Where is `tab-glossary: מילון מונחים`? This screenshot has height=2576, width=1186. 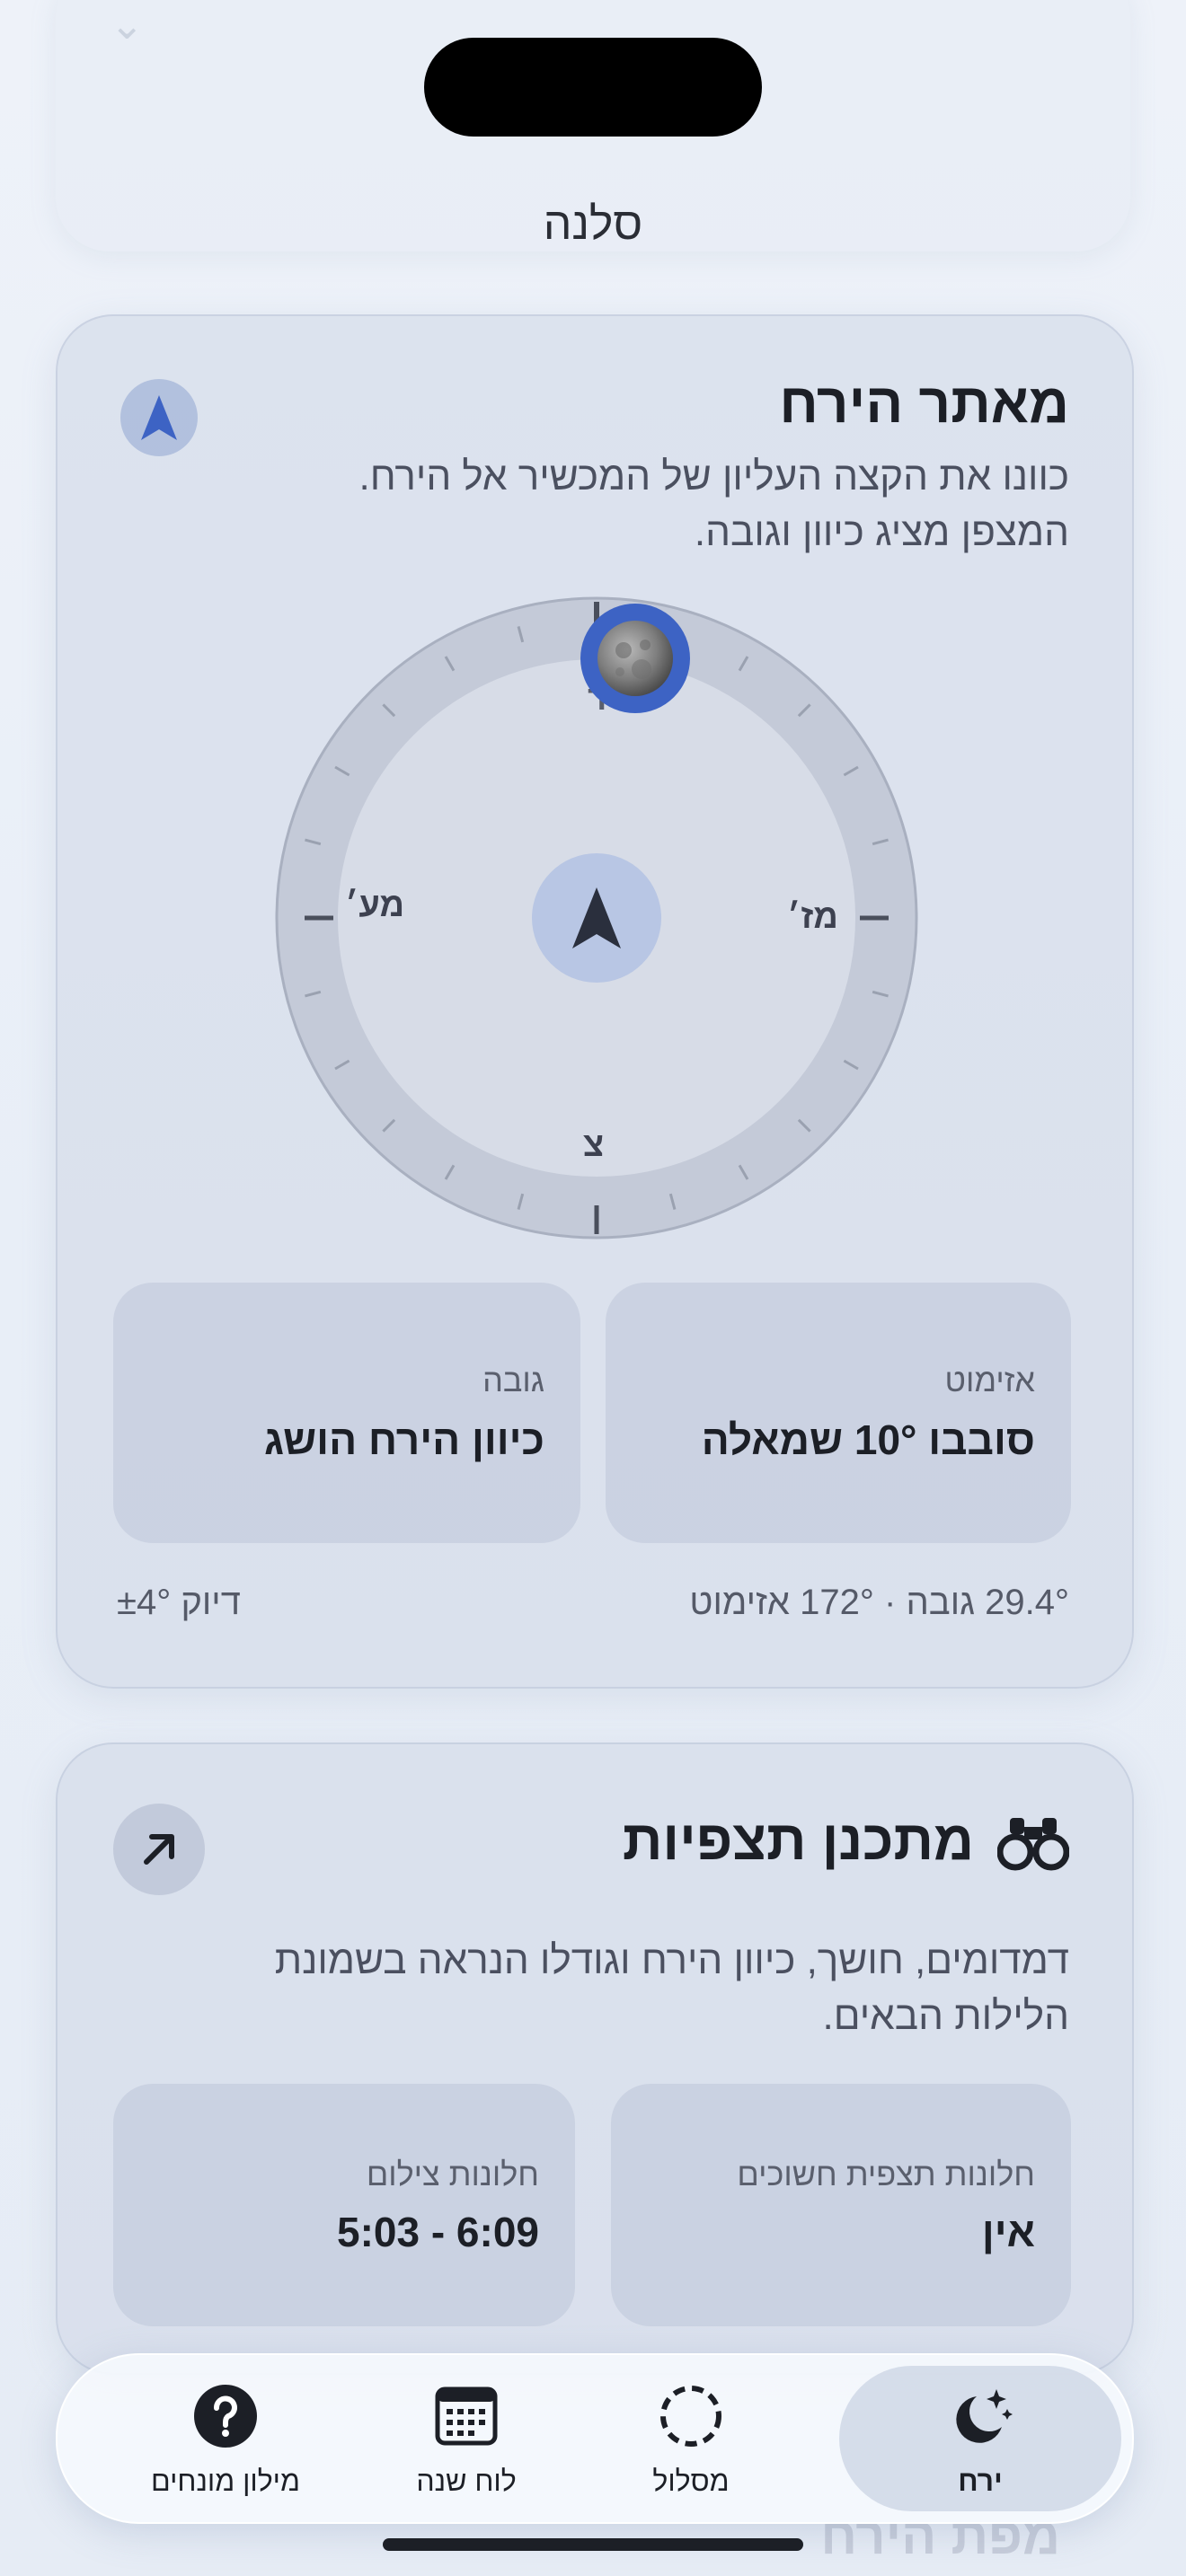
tab-glossary: מילון מונחים is located at coordinates (225, 2438).